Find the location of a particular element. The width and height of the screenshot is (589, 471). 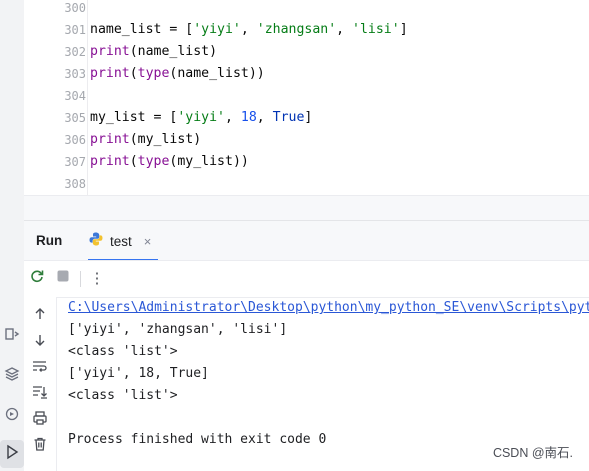

arrow-up-icon is located at coordinates (40, 316).